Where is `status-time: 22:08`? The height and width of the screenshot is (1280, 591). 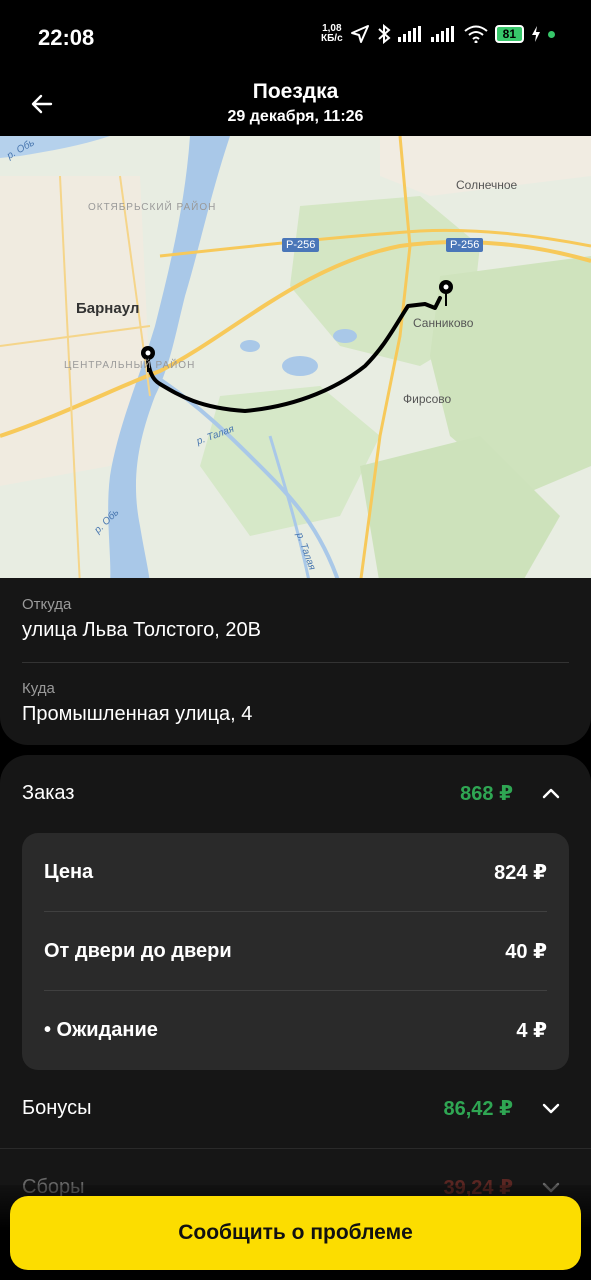
status-time: 22:08 is located at coordinates (66, 37).